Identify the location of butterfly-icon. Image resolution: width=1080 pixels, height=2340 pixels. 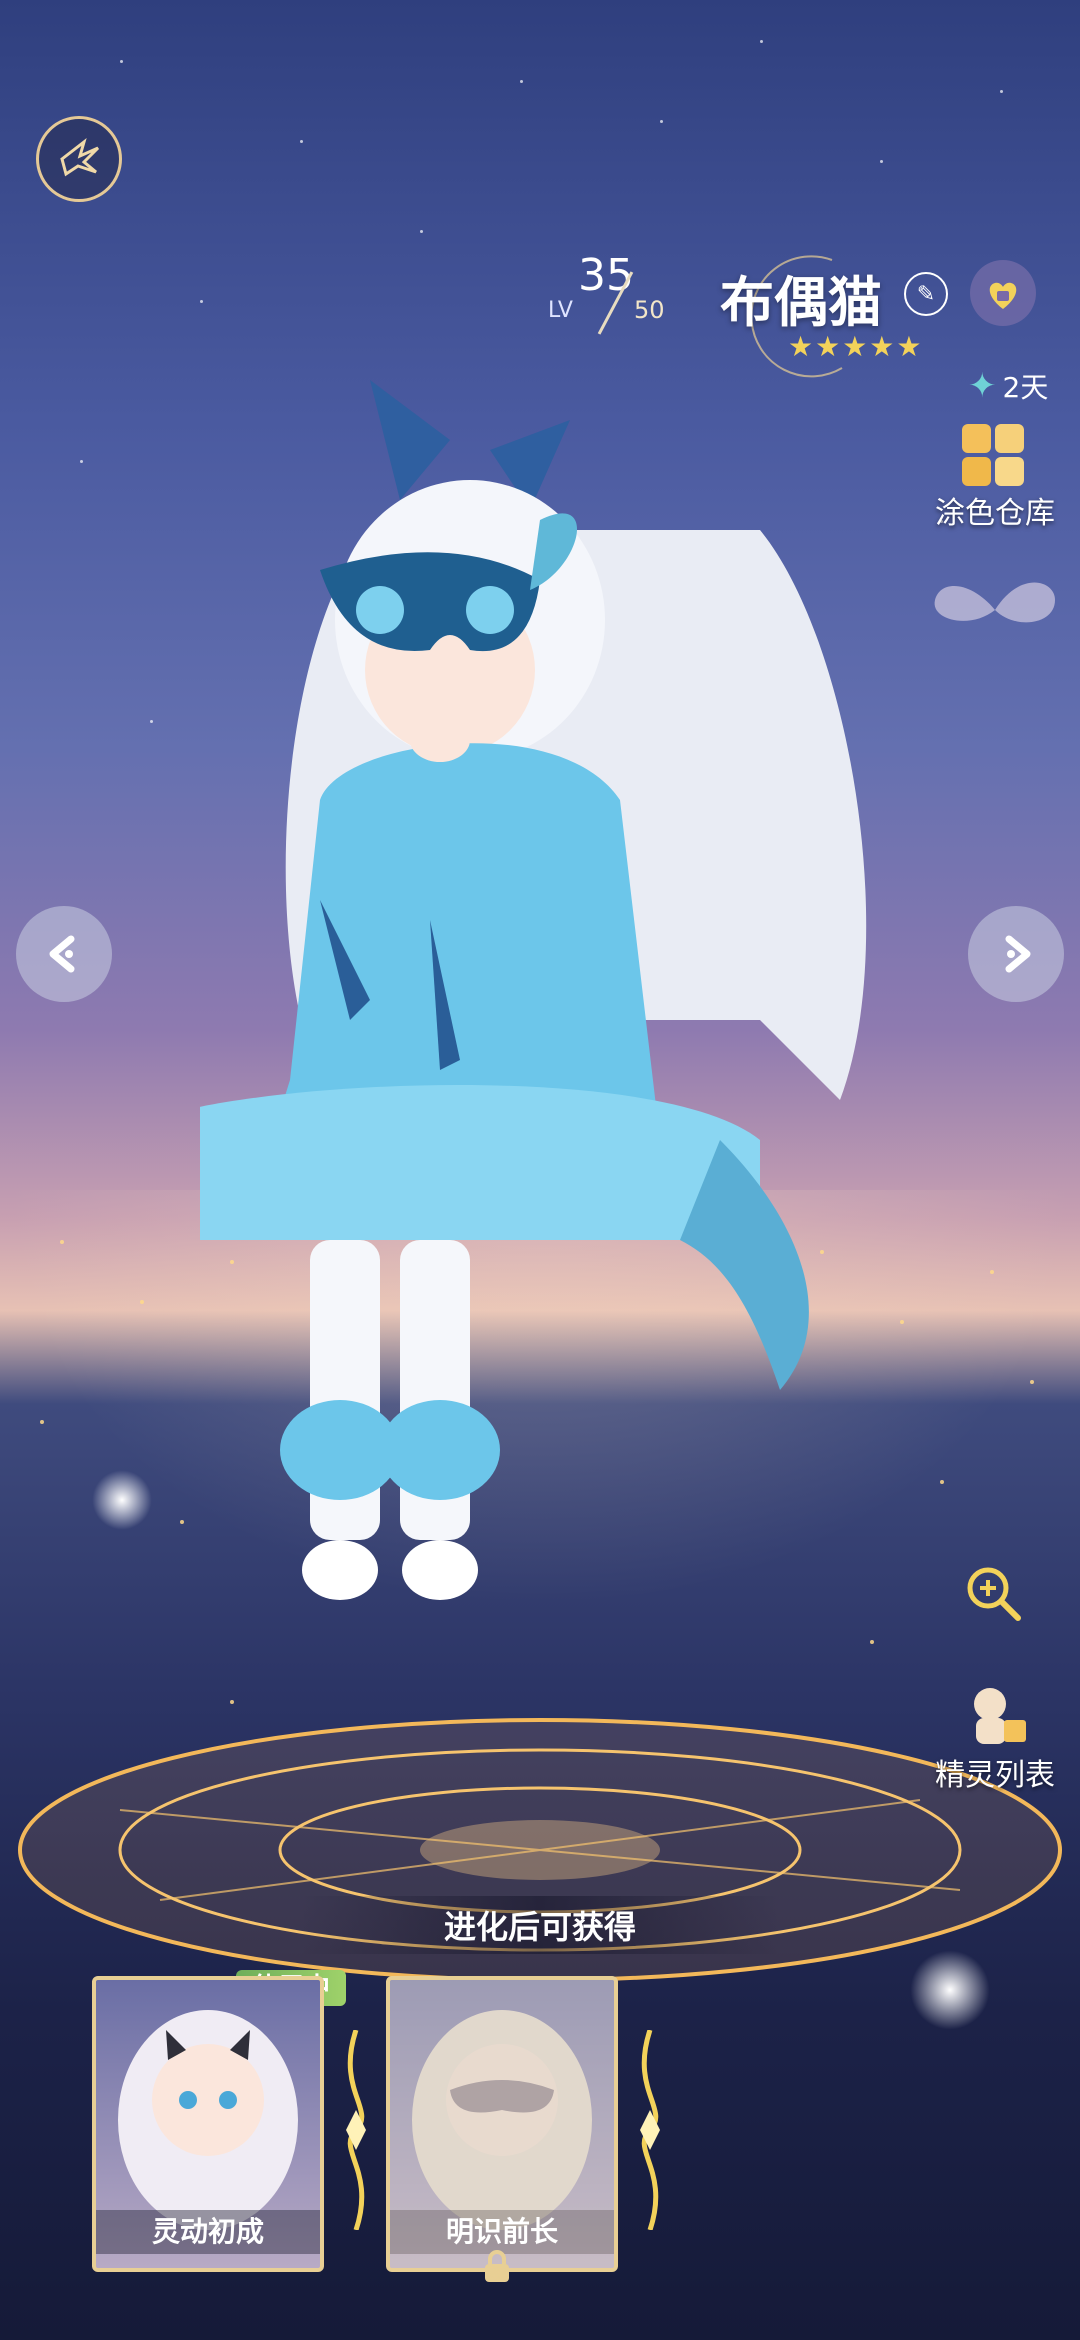
(995, 610).